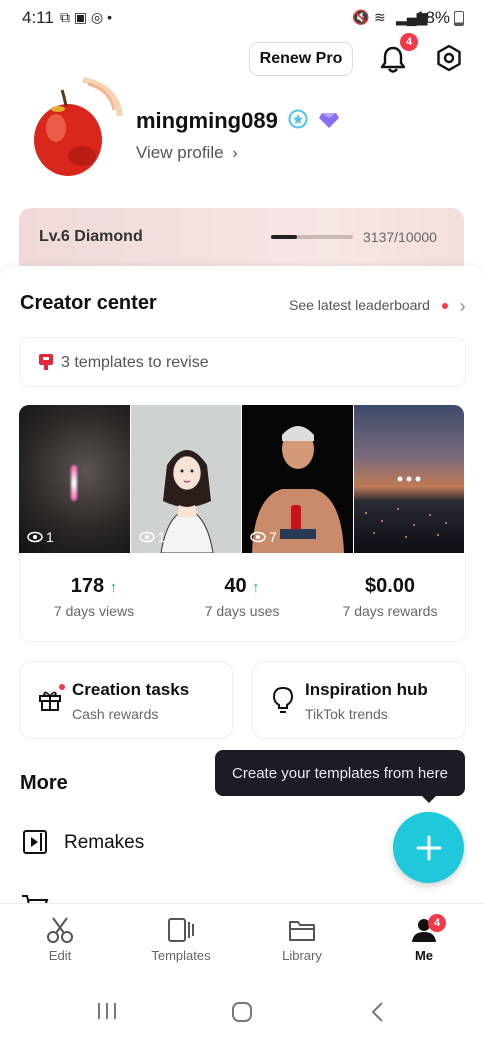  What do you see at coordinates (361, 17) in the screenshot?
I see `mute-icon: 🔇` at bounding box center [361, 17].